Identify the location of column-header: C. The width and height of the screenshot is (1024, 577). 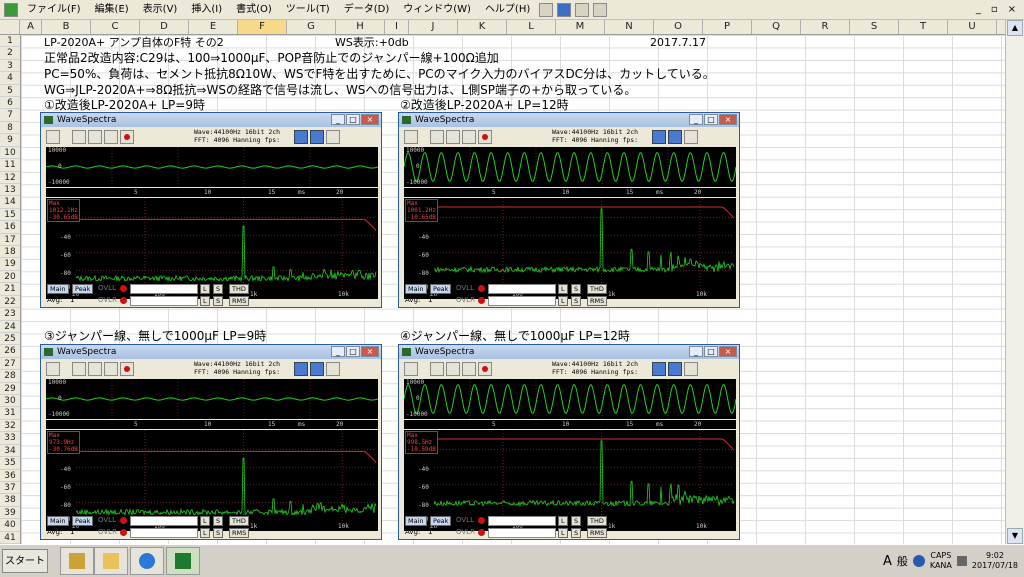
(115, 27).